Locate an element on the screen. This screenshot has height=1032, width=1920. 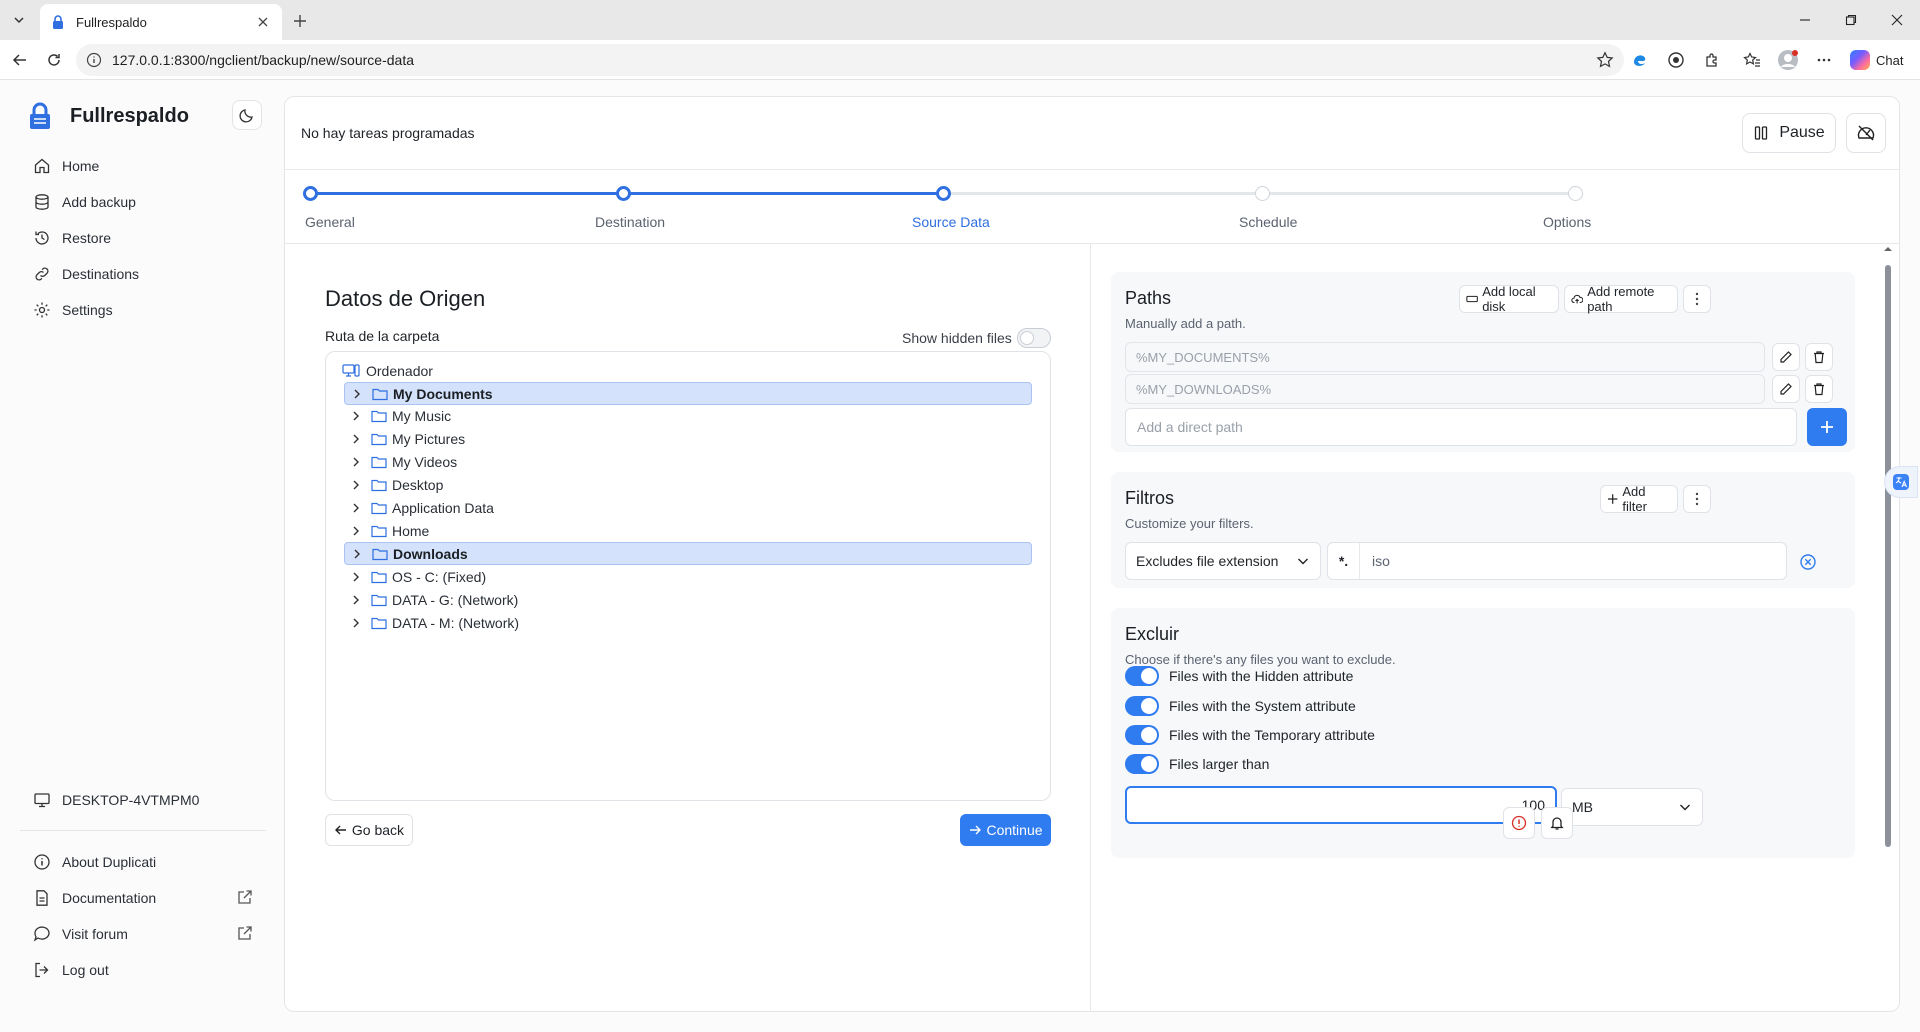
extension-circle-icon is located at coordinates (1676, 60).